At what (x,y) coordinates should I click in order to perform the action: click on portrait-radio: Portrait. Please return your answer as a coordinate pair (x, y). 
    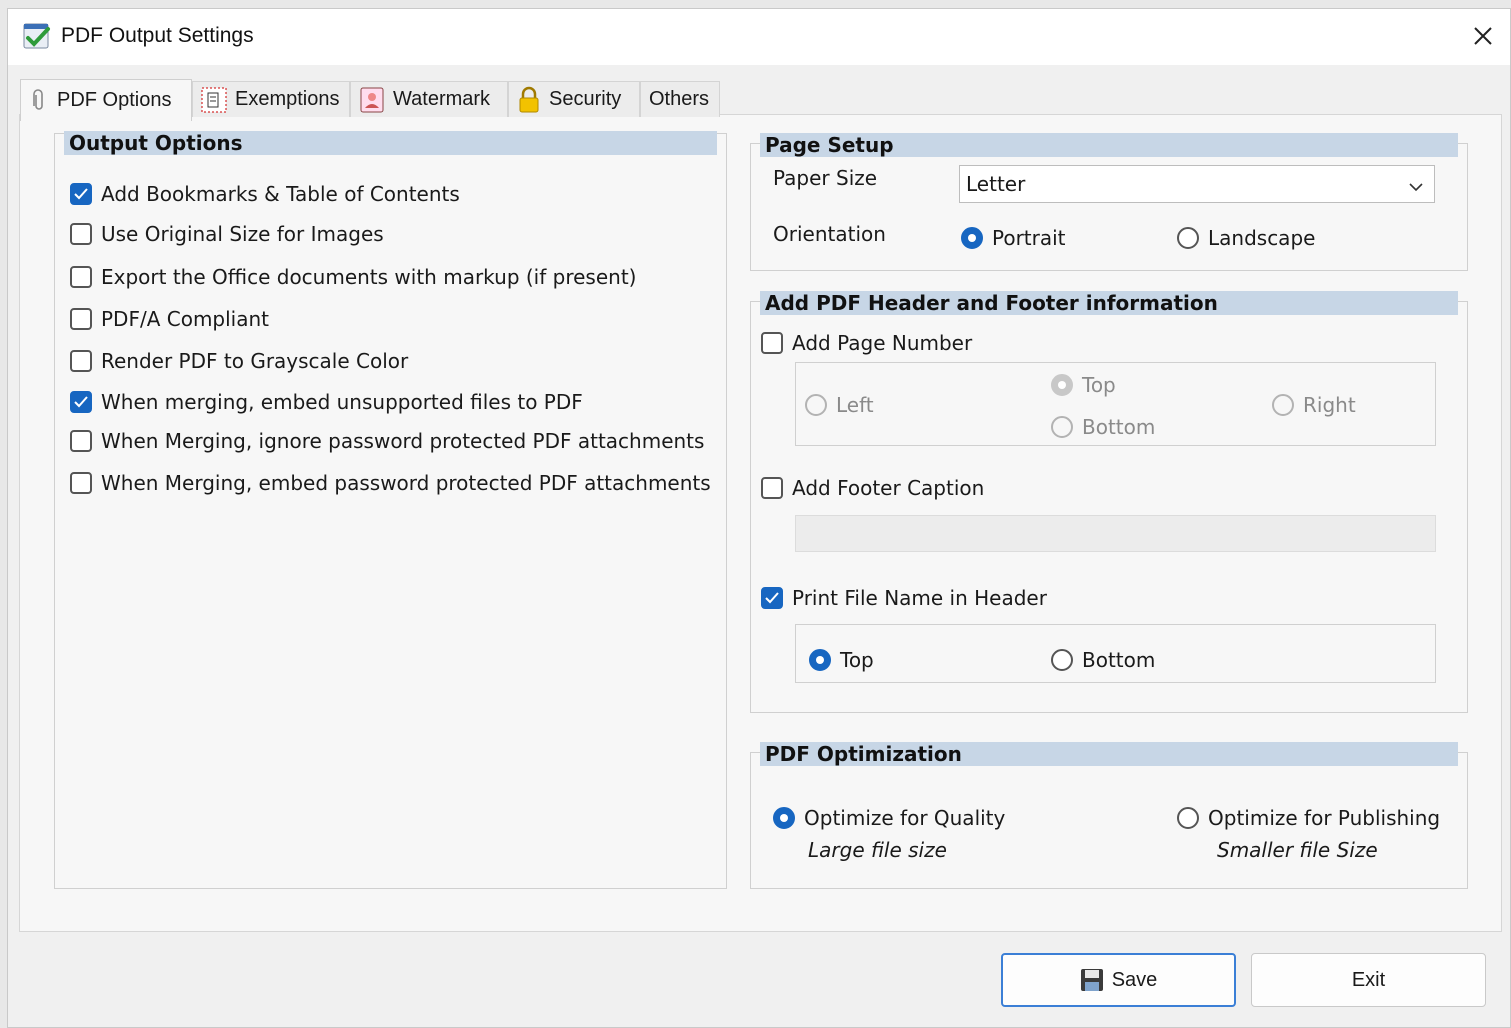
    Looking at the image, I should click on (1013, 238).